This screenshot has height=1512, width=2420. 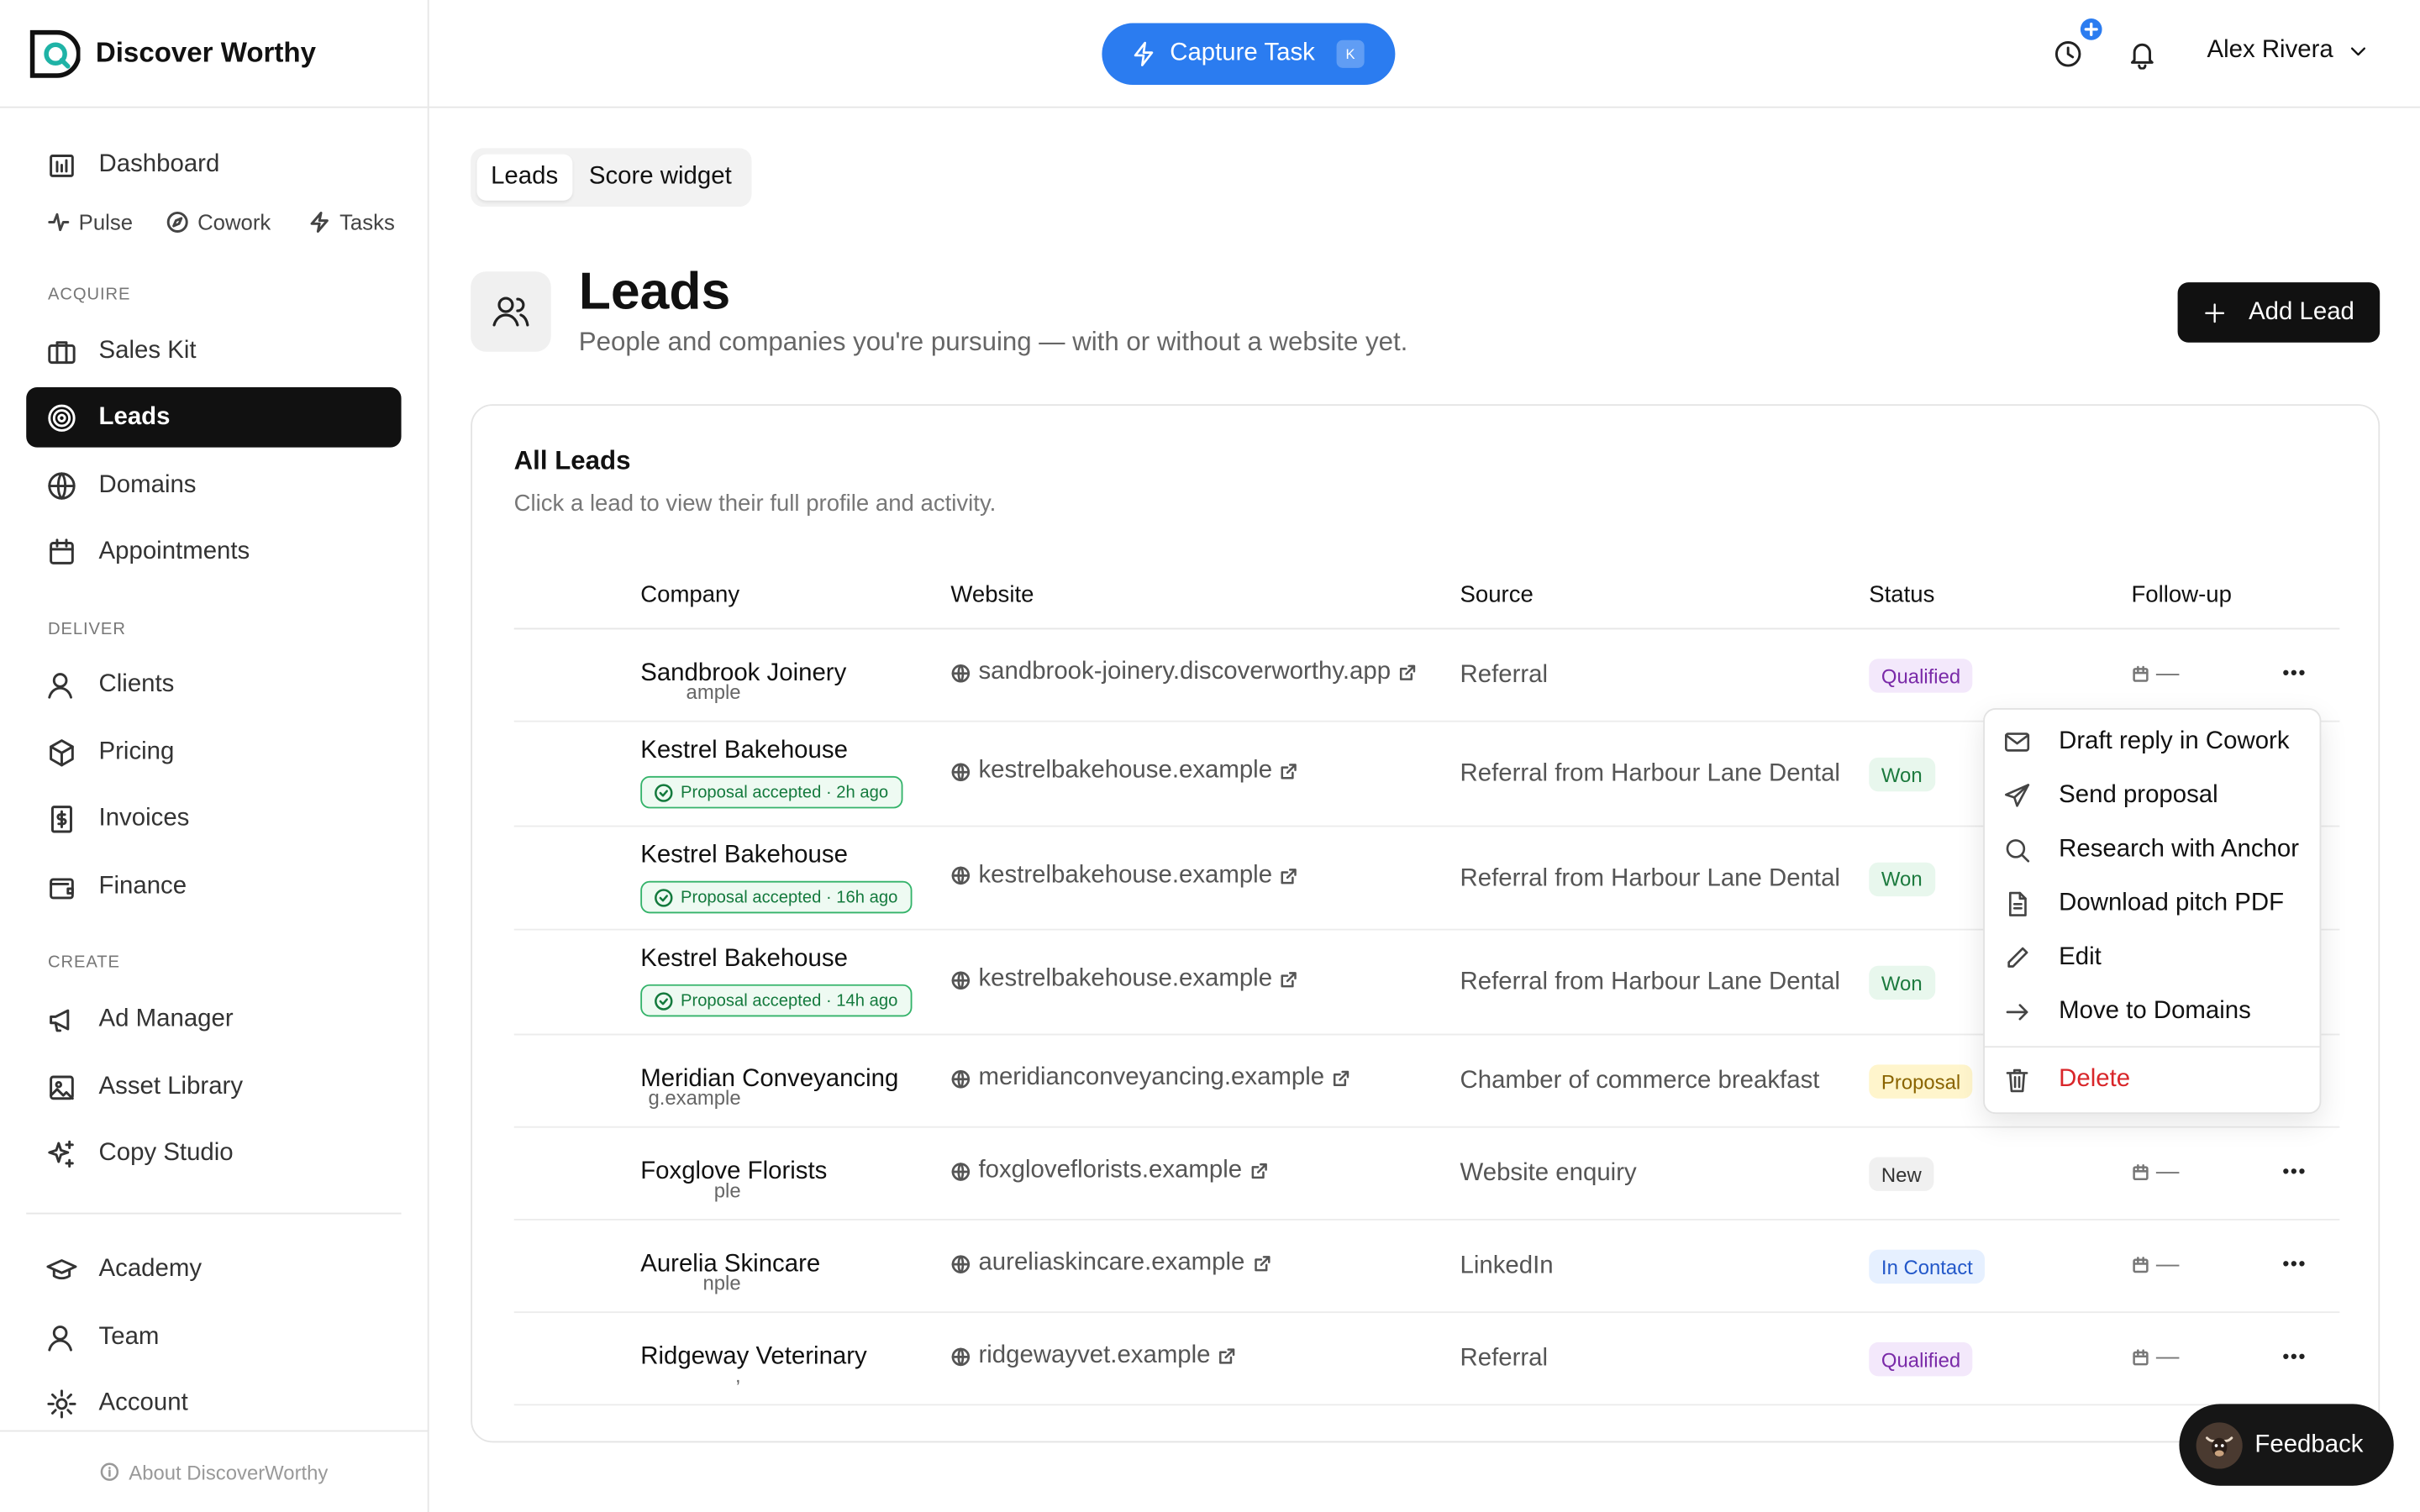 What do you see at coordinates (214, 684) in the screenshot?
I see `sidebar-item-clients: Clients` at bounding box center [214, 684].